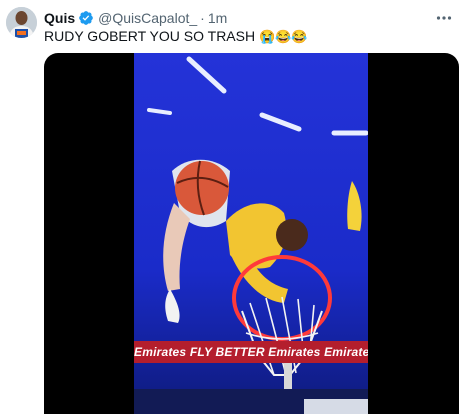  I want to click on more-options-icon, so click(444, 18).